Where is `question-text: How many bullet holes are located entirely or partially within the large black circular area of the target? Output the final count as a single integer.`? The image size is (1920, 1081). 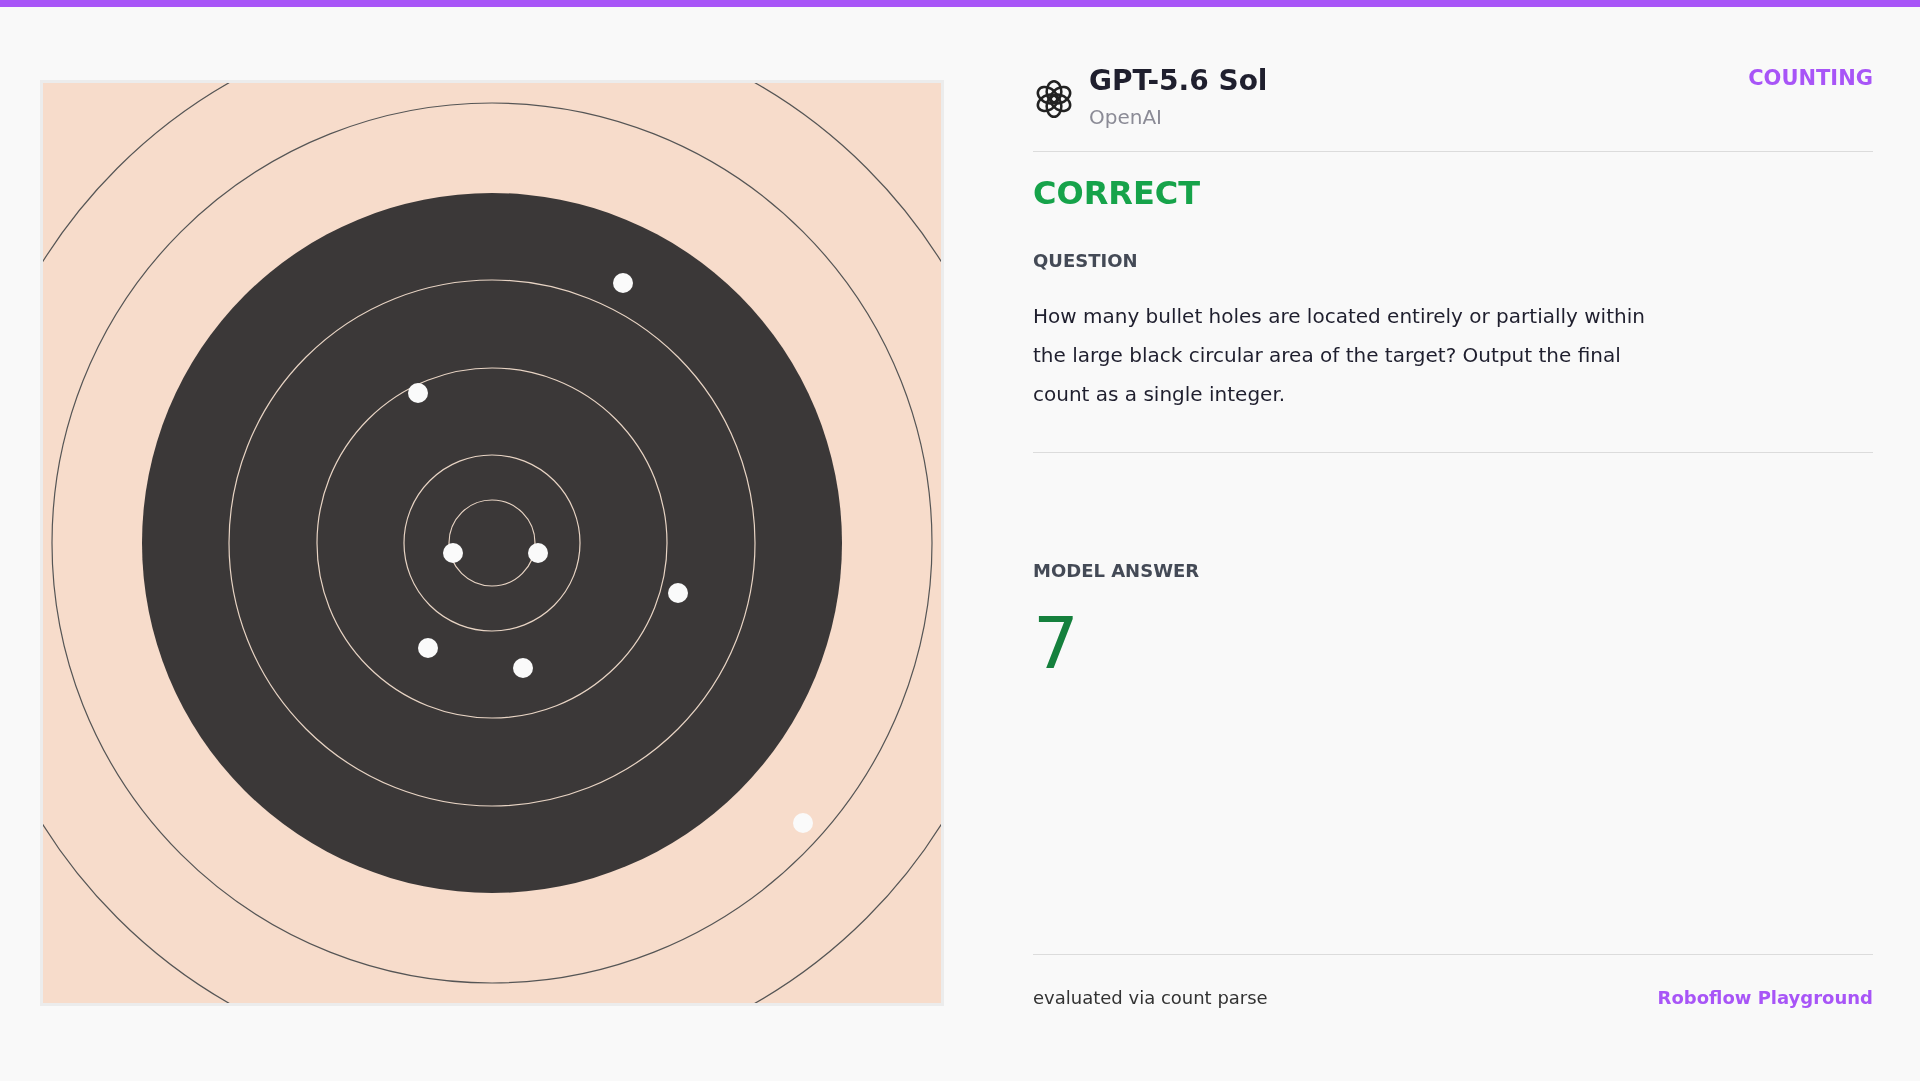 question-text: How many bullet holes are located entirely or partially within the large black circular area of the target? Output the final count as a single integer. is located at coordinates (1339, 355).